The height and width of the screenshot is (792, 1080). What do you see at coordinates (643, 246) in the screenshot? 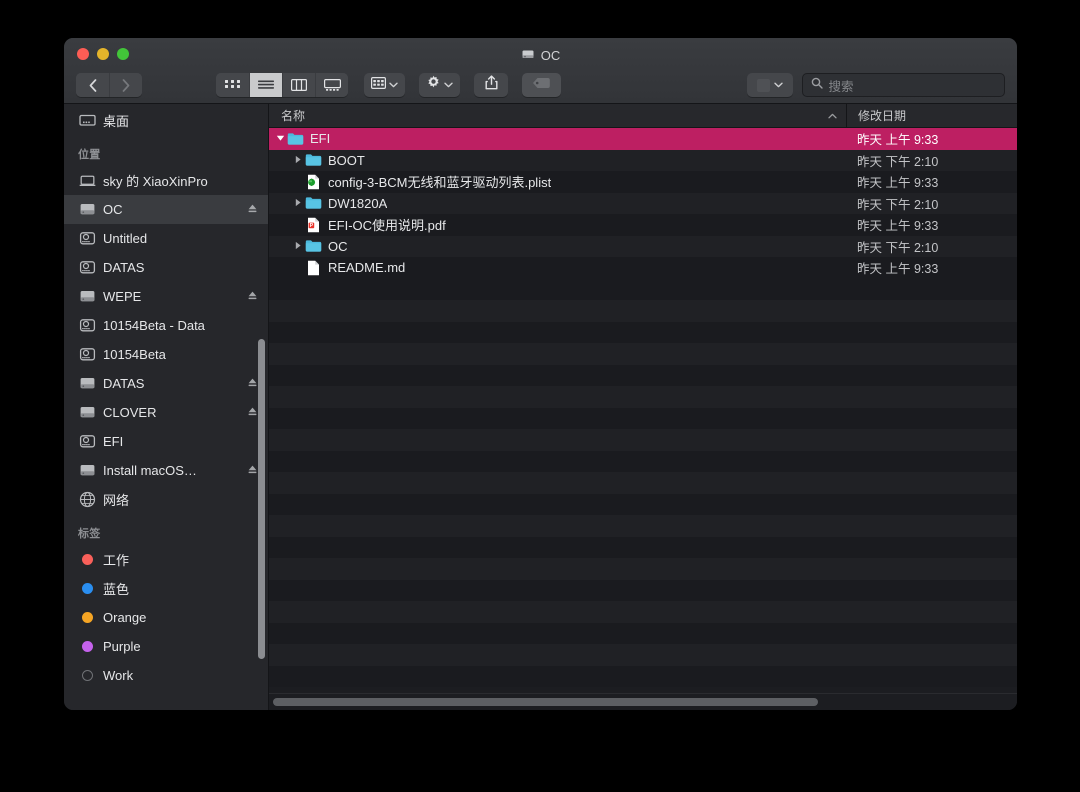
I see `table-row: OC 昨天 下午 2:10` at bounding box center [643, 246].